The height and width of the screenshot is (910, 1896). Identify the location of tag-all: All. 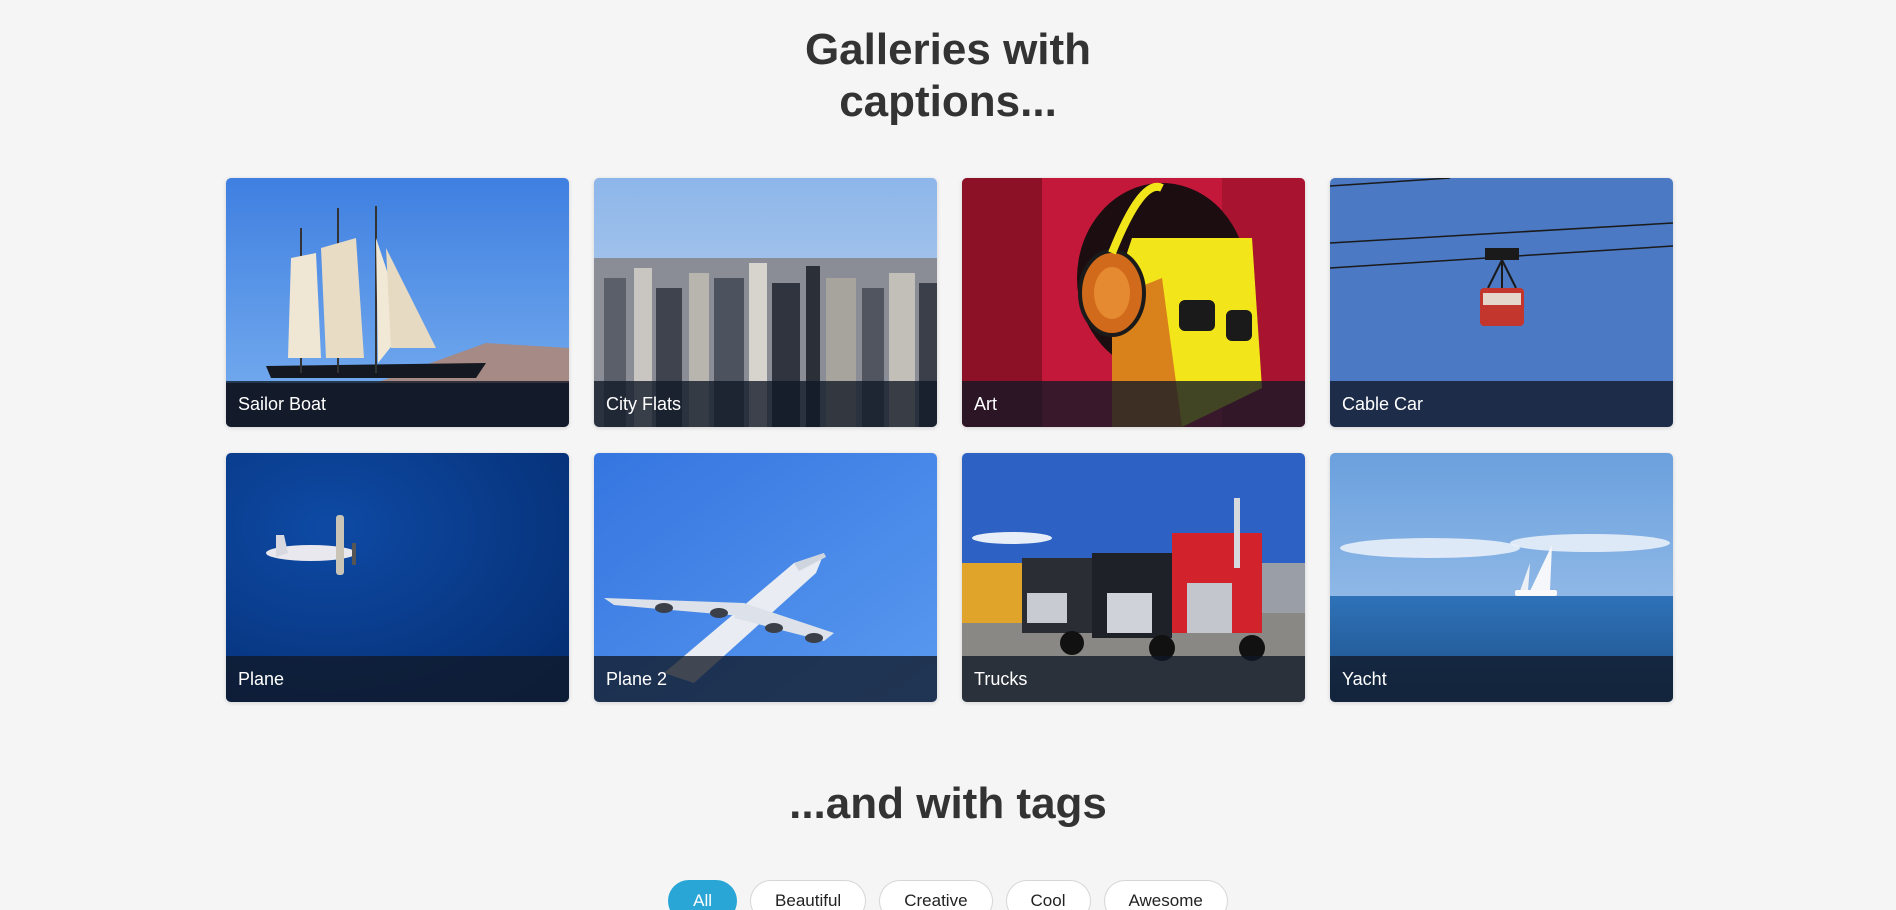
(703, 895).